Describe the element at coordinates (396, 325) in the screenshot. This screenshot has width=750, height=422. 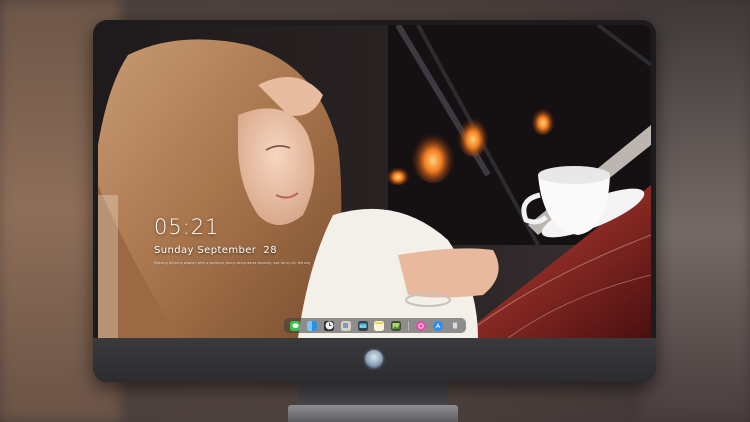
I see `photos-icon` at that location.